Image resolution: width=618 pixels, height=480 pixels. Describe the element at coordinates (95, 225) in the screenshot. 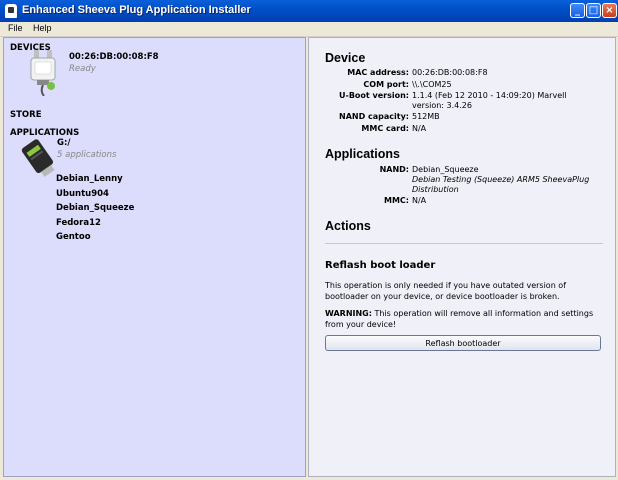

I see `list-item: Fedora12` at that location.